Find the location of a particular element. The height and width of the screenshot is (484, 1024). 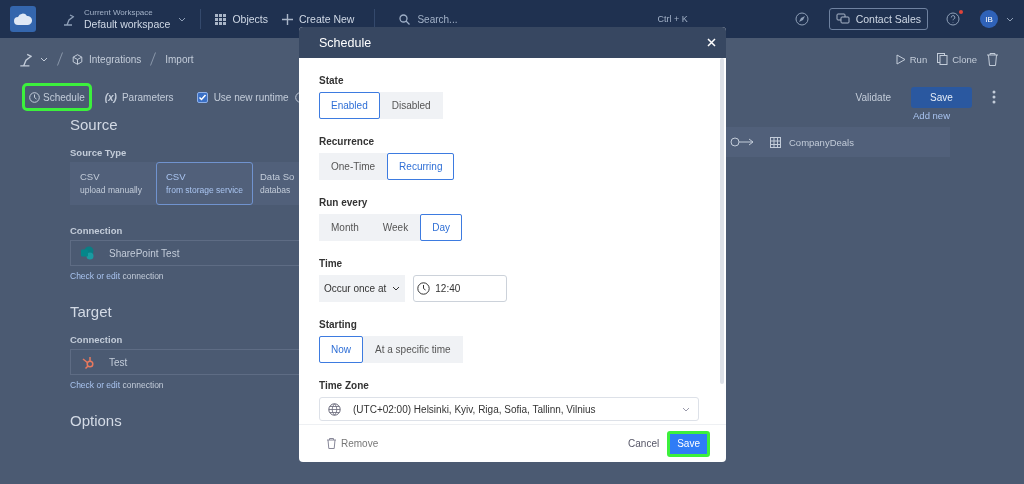

field-label: Time Zone is located at coordinates (344, 385).